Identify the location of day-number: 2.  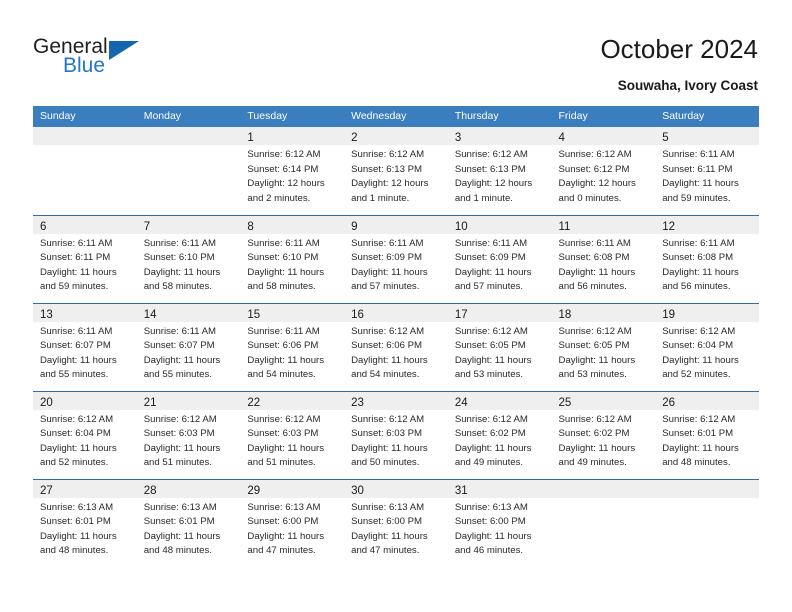
(354, 138).